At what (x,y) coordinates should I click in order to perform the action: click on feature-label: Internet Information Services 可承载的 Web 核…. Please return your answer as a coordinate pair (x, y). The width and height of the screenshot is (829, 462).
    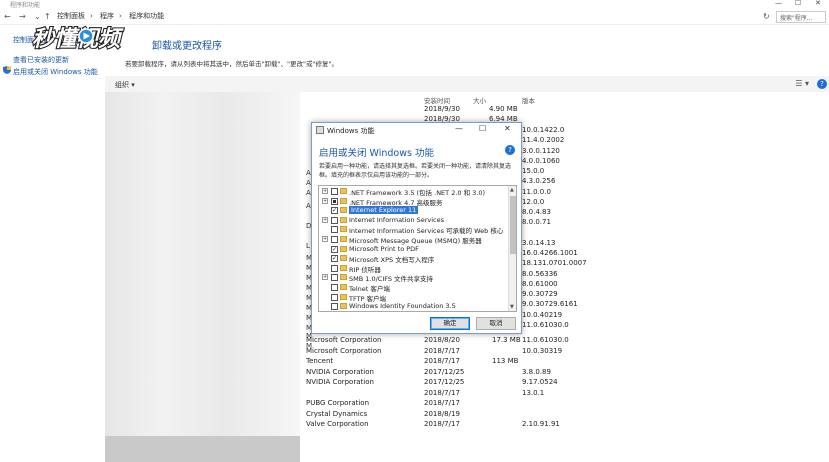
    Looking at the image, I should click on (426, 230).